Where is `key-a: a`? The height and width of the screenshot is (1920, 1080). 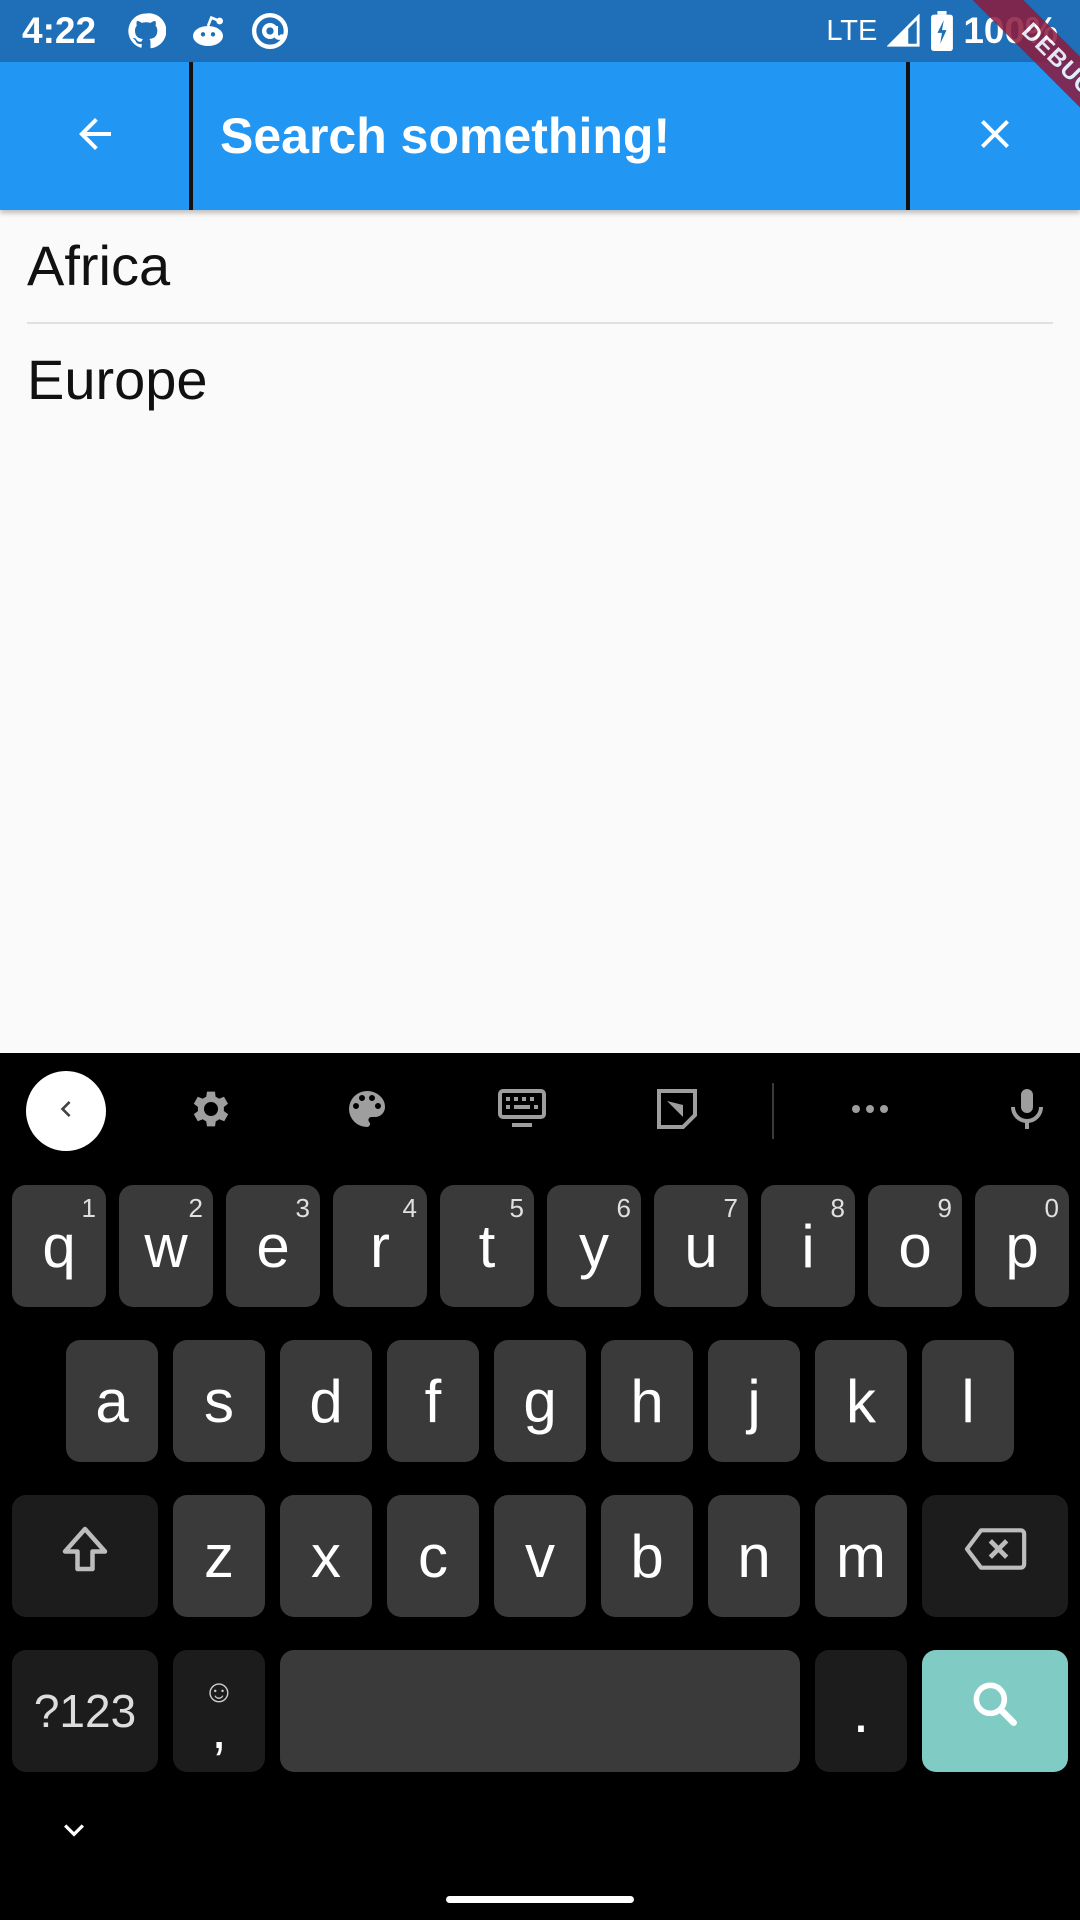
key-a: a is located at coordinates (112, 1401).